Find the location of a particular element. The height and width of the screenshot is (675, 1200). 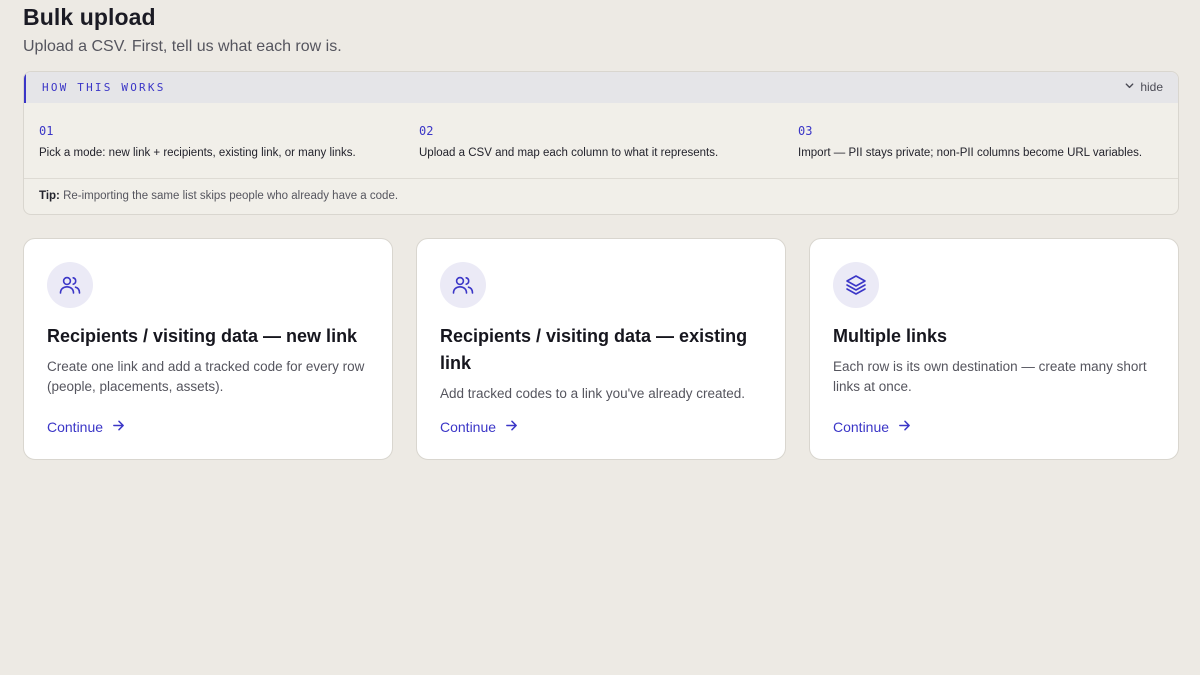

card-title: Recipients / visiting data — new link is located at coordinates (202, 336).